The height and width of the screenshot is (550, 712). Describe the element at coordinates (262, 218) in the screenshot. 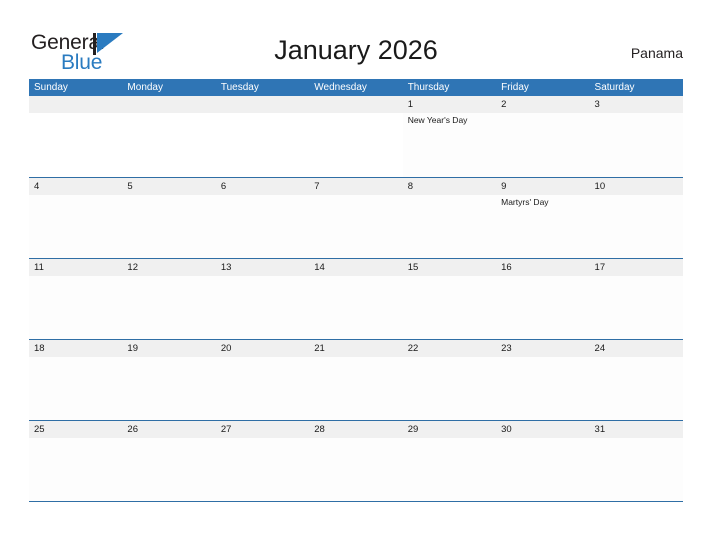

I see `day-cell-6: 6` at that location.